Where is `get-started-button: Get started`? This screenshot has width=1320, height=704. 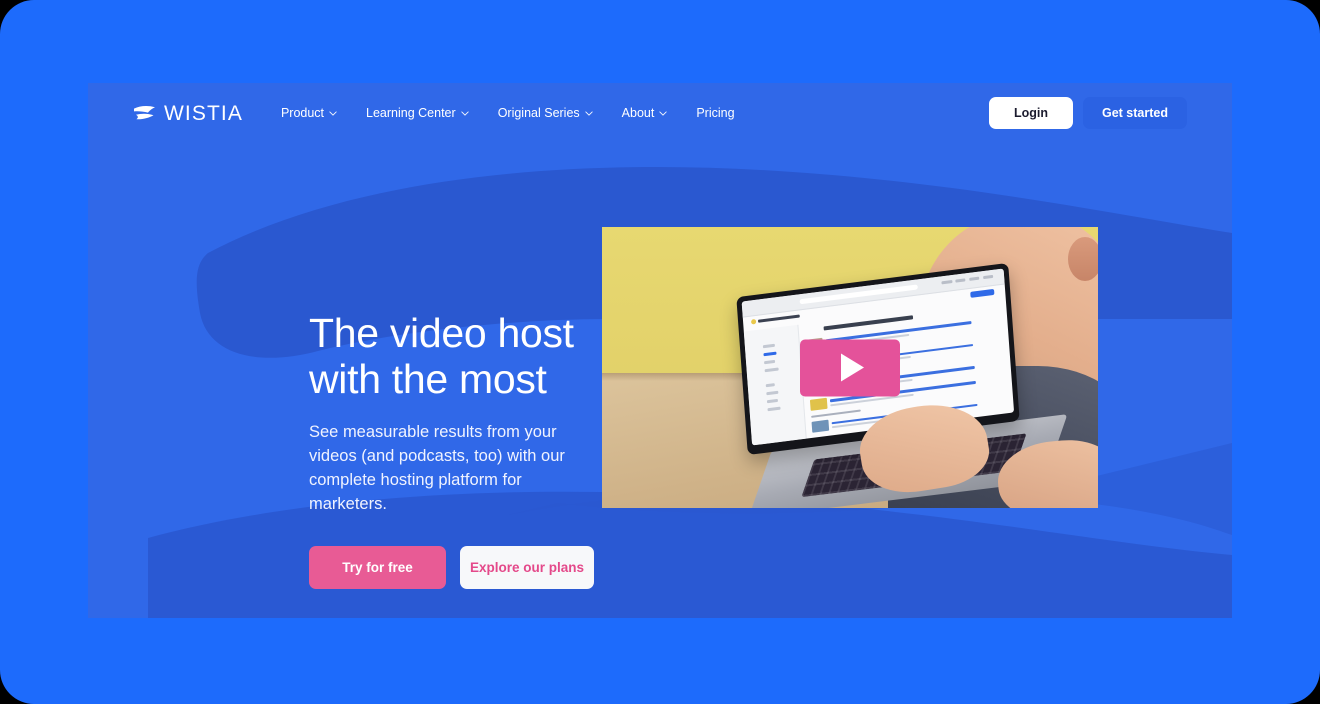 get-started-button: Get started is located at coordinates (1135, 113).